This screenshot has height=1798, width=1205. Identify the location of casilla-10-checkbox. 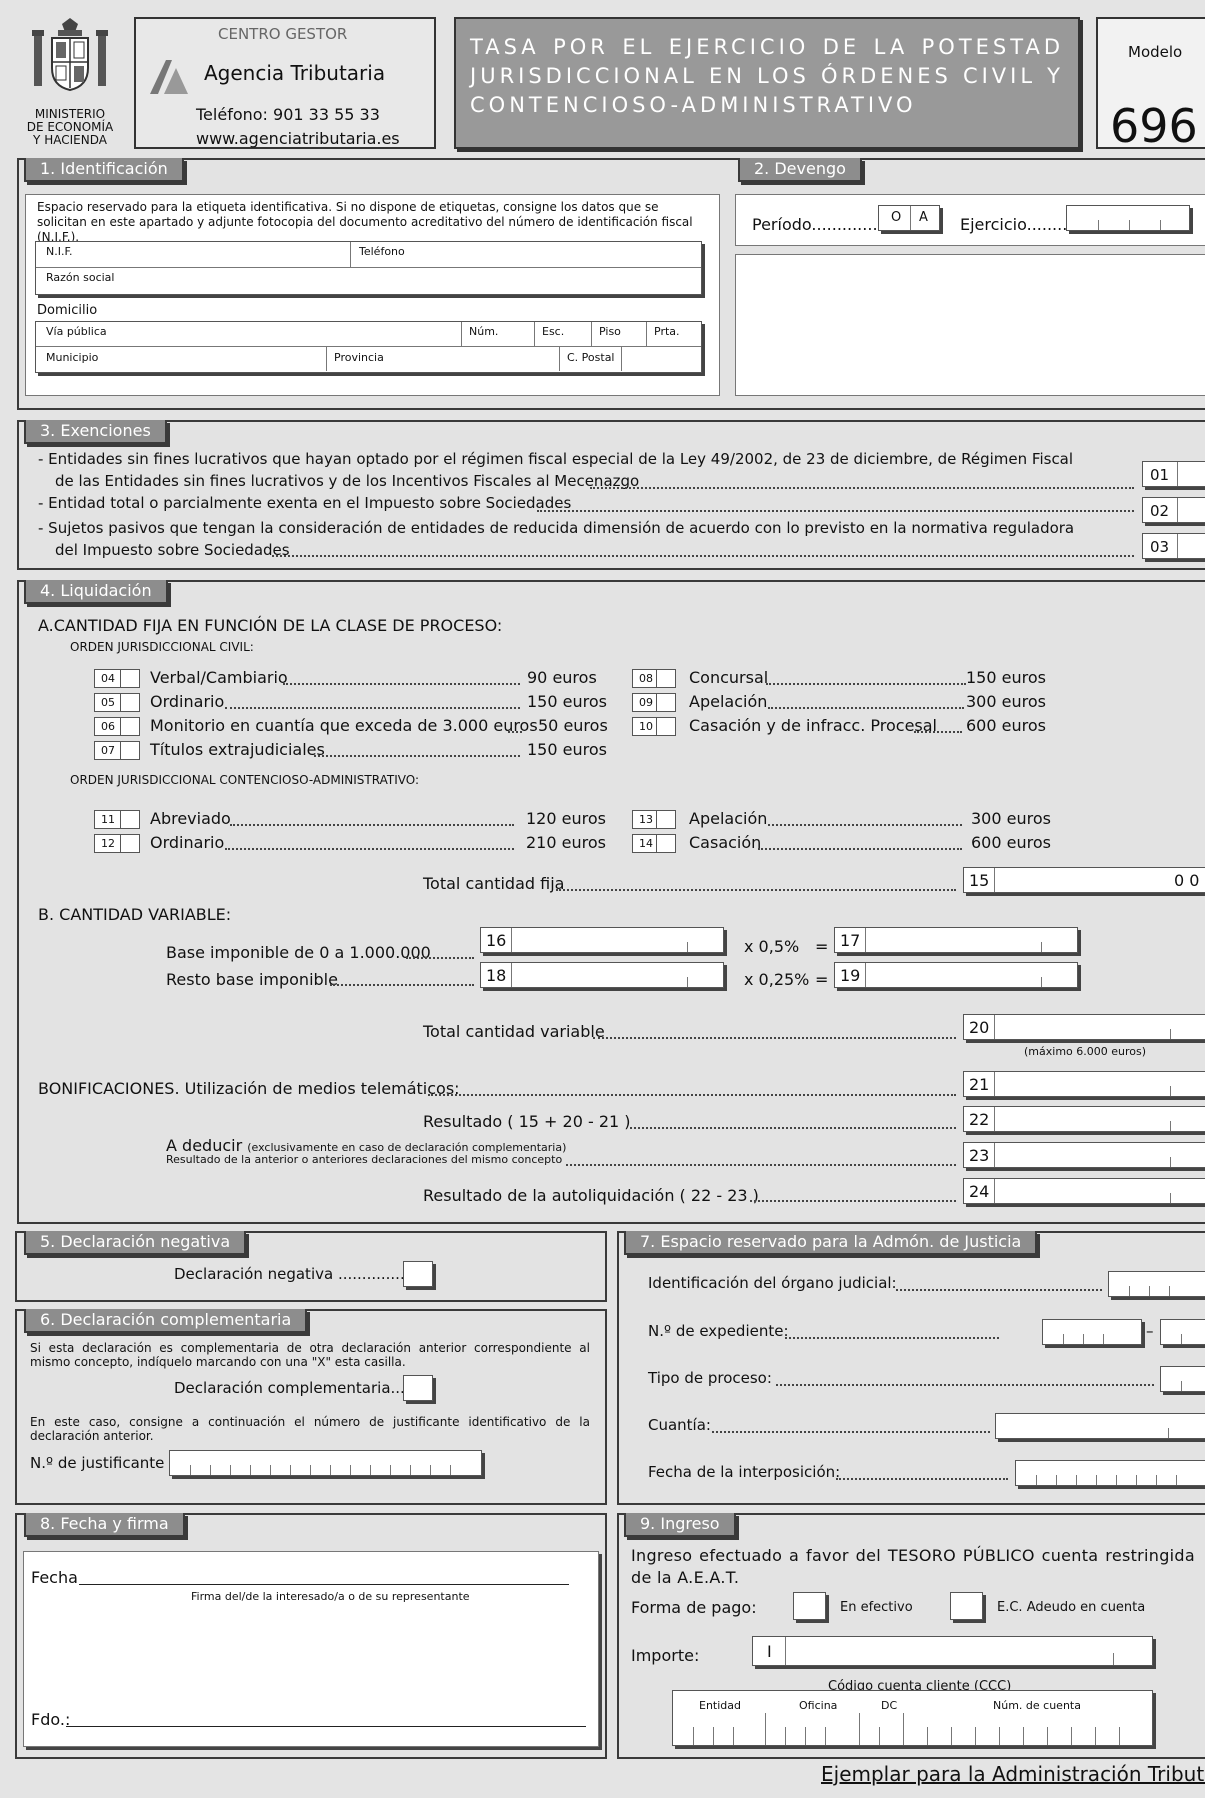
(666, 726).